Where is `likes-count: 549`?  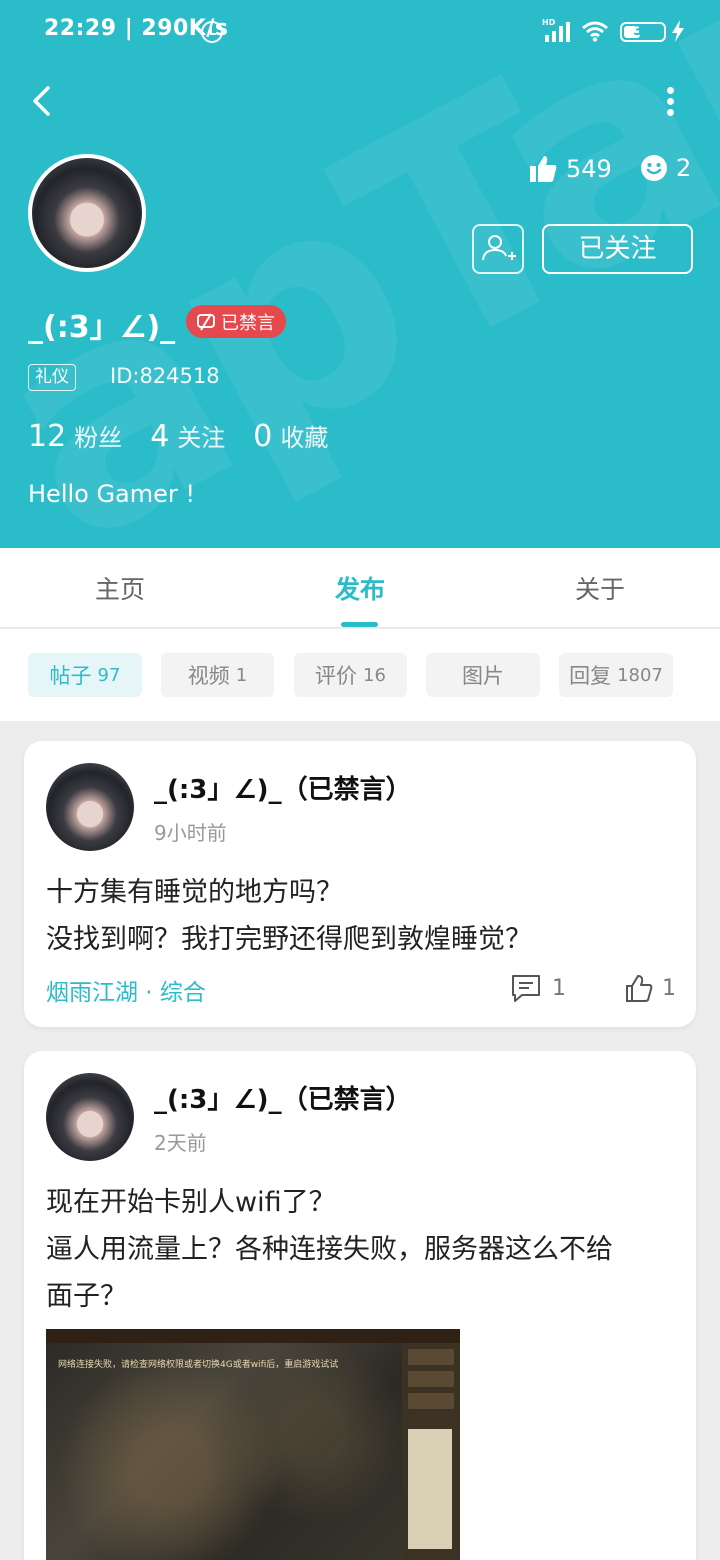 likes-count: 549 is located at coordinates (589, 169).